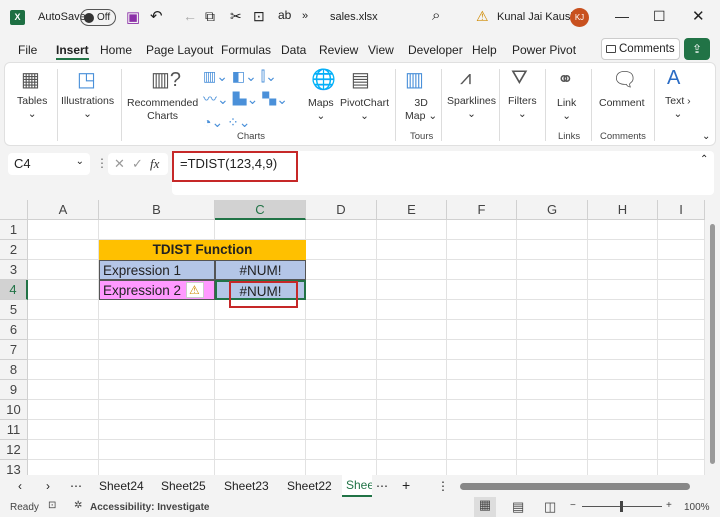 Image resolution: width=720 pixels, height=517 pixels. What do you see at coordinates (63, 210) in the screenshot?
I see `column-header-A: A` at bounding box center [63, 210].